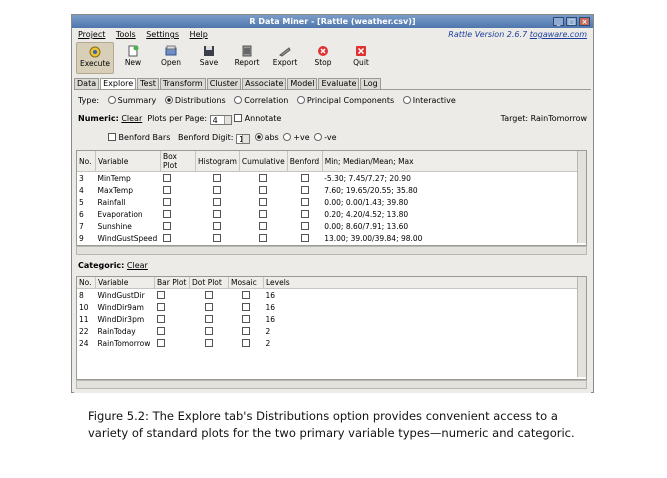 The image size is (667, 478). Describe the element at coordinates (247, 58) in the screenshot. I see `report-button: Report` at that location.